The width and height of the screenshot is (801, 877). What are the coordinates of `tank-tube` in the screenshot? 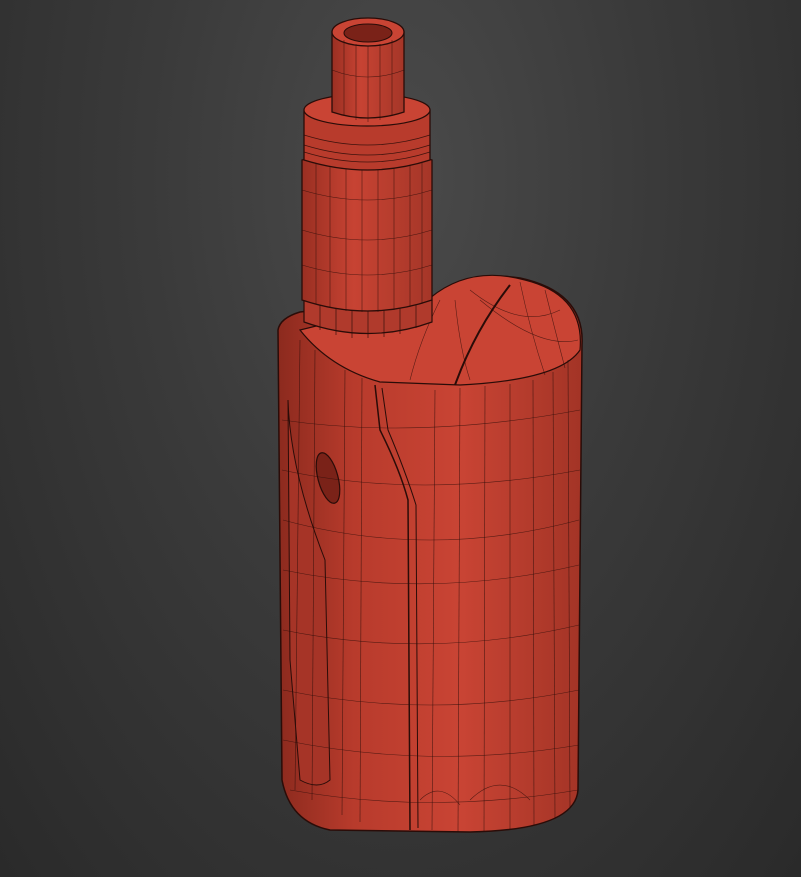 It's located at (367, 230).